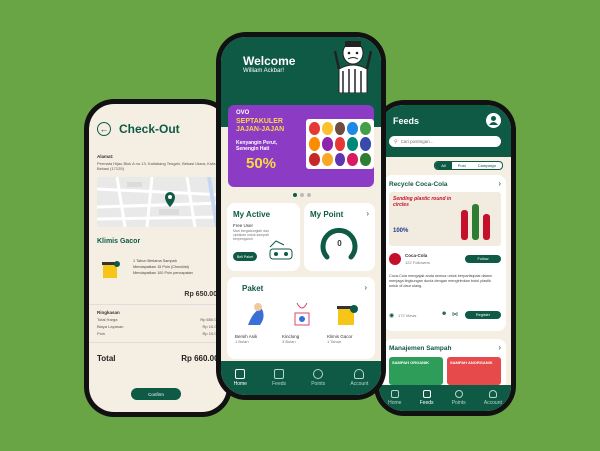 The height and width of the screenshot is (451, 600). I want to click on map, so click(161, 202).